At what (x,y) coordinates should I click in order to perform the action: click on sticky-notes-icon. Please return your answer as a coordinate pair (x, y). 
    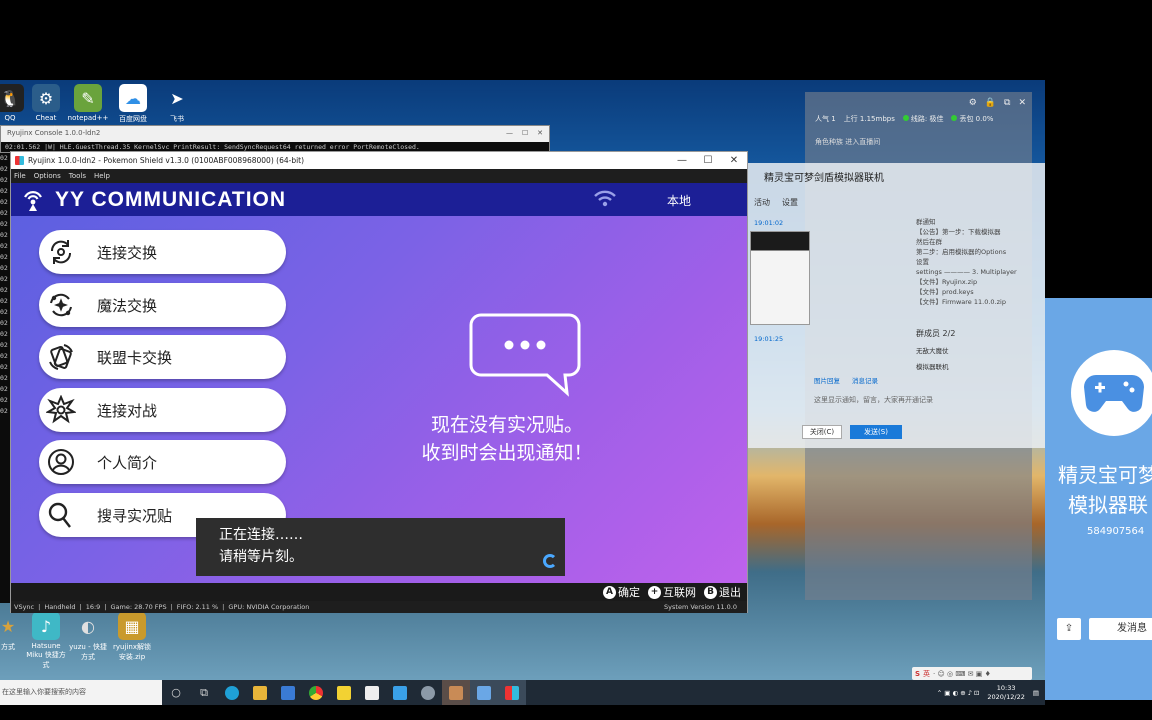
    Looking at the image, I should click on (344, 692).